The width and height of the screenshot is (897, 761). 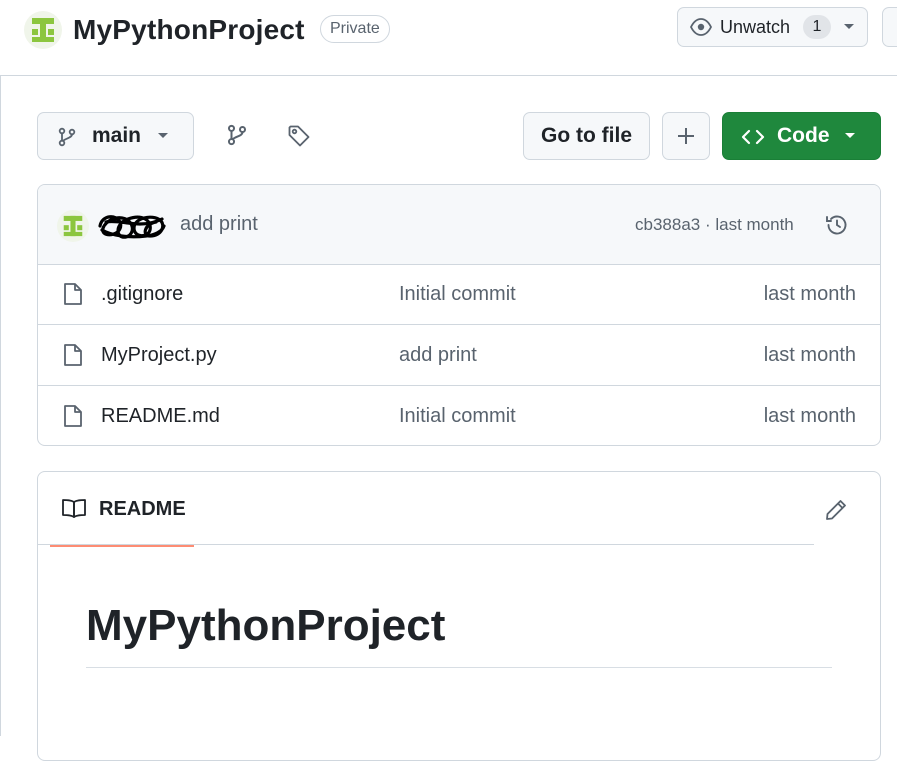 I want to click on readme-tab-label: README, so click(x=142, y=509).